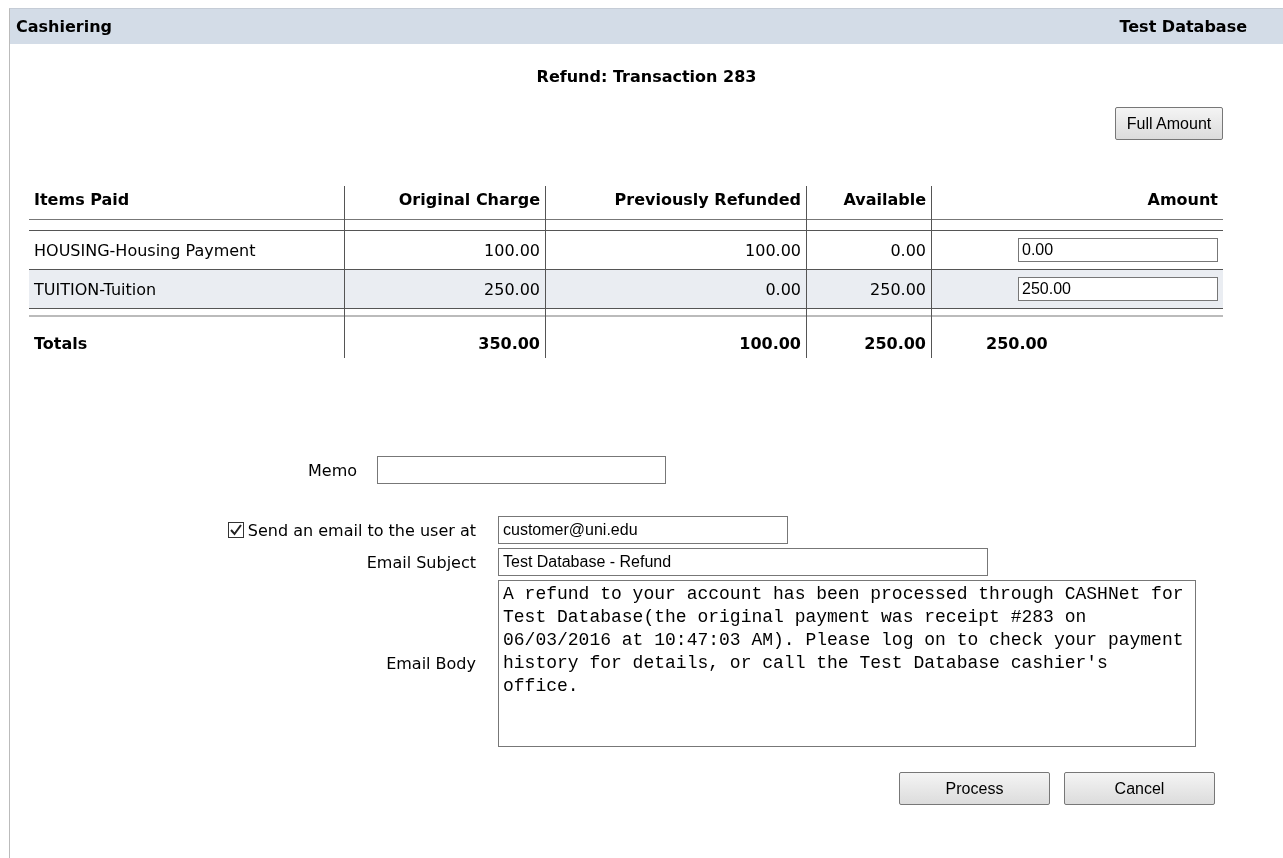 Image resolution: width=1283 pixels, height=858 pixels. What do you see at coordinates (64, 26) in the screenshot?
I see `app-title: Cashiering` at bounding box center [64, 26].